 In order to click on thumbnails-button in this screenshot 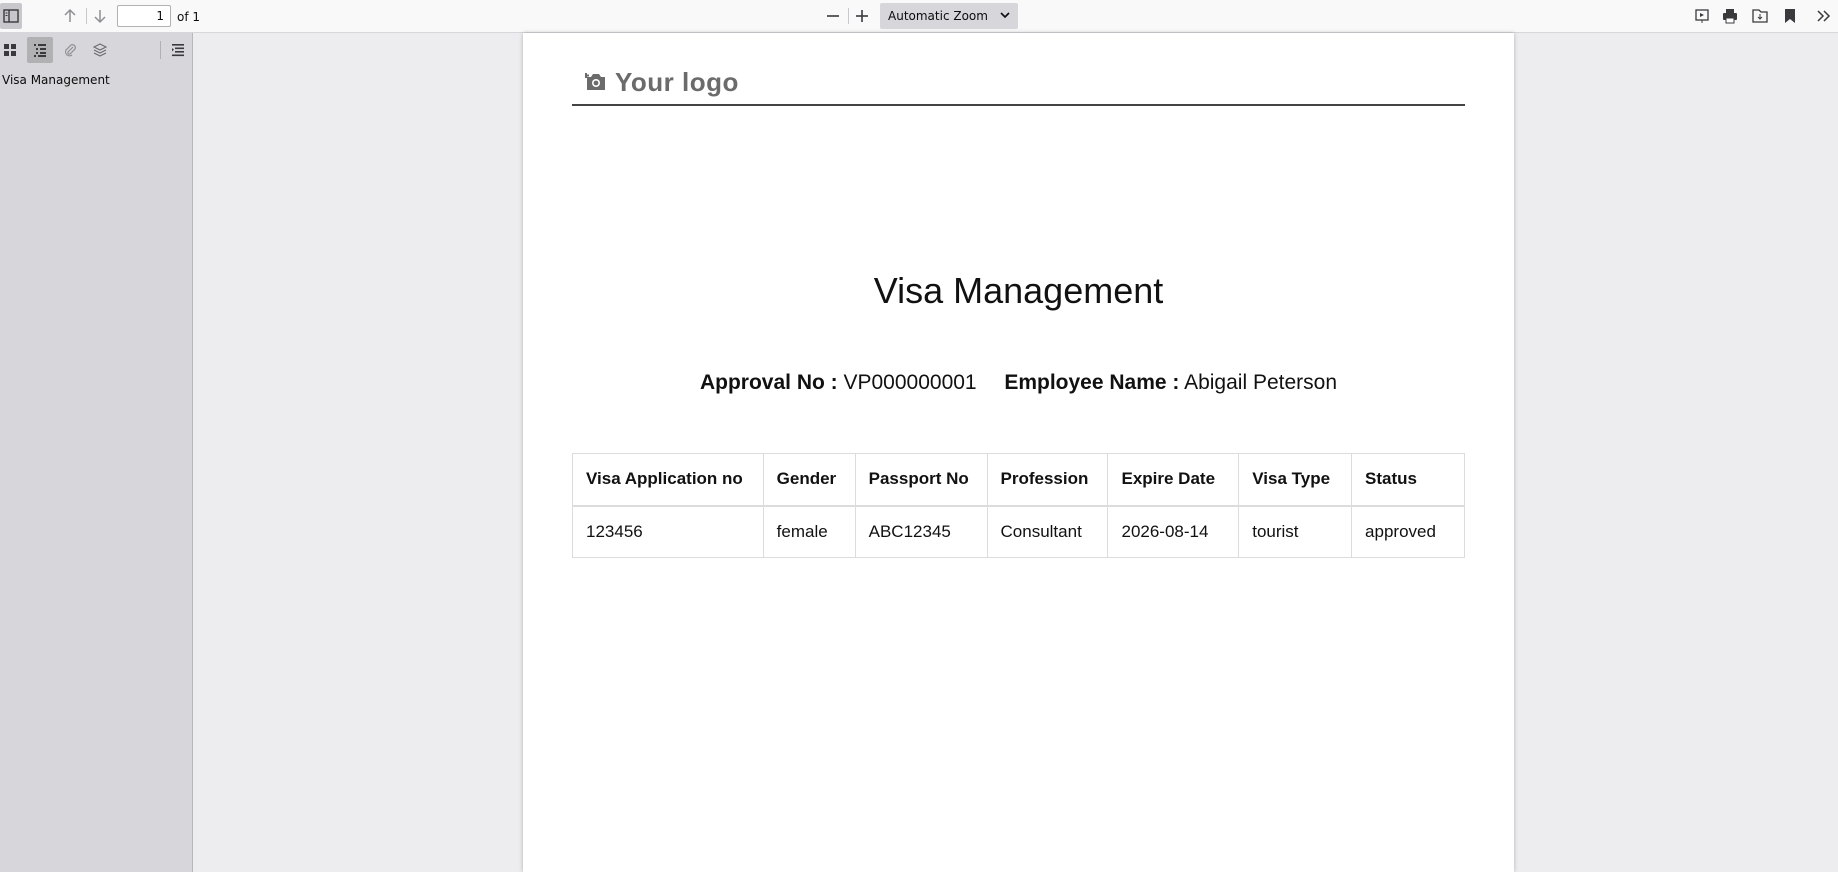, I will do `click(11, 50)`.